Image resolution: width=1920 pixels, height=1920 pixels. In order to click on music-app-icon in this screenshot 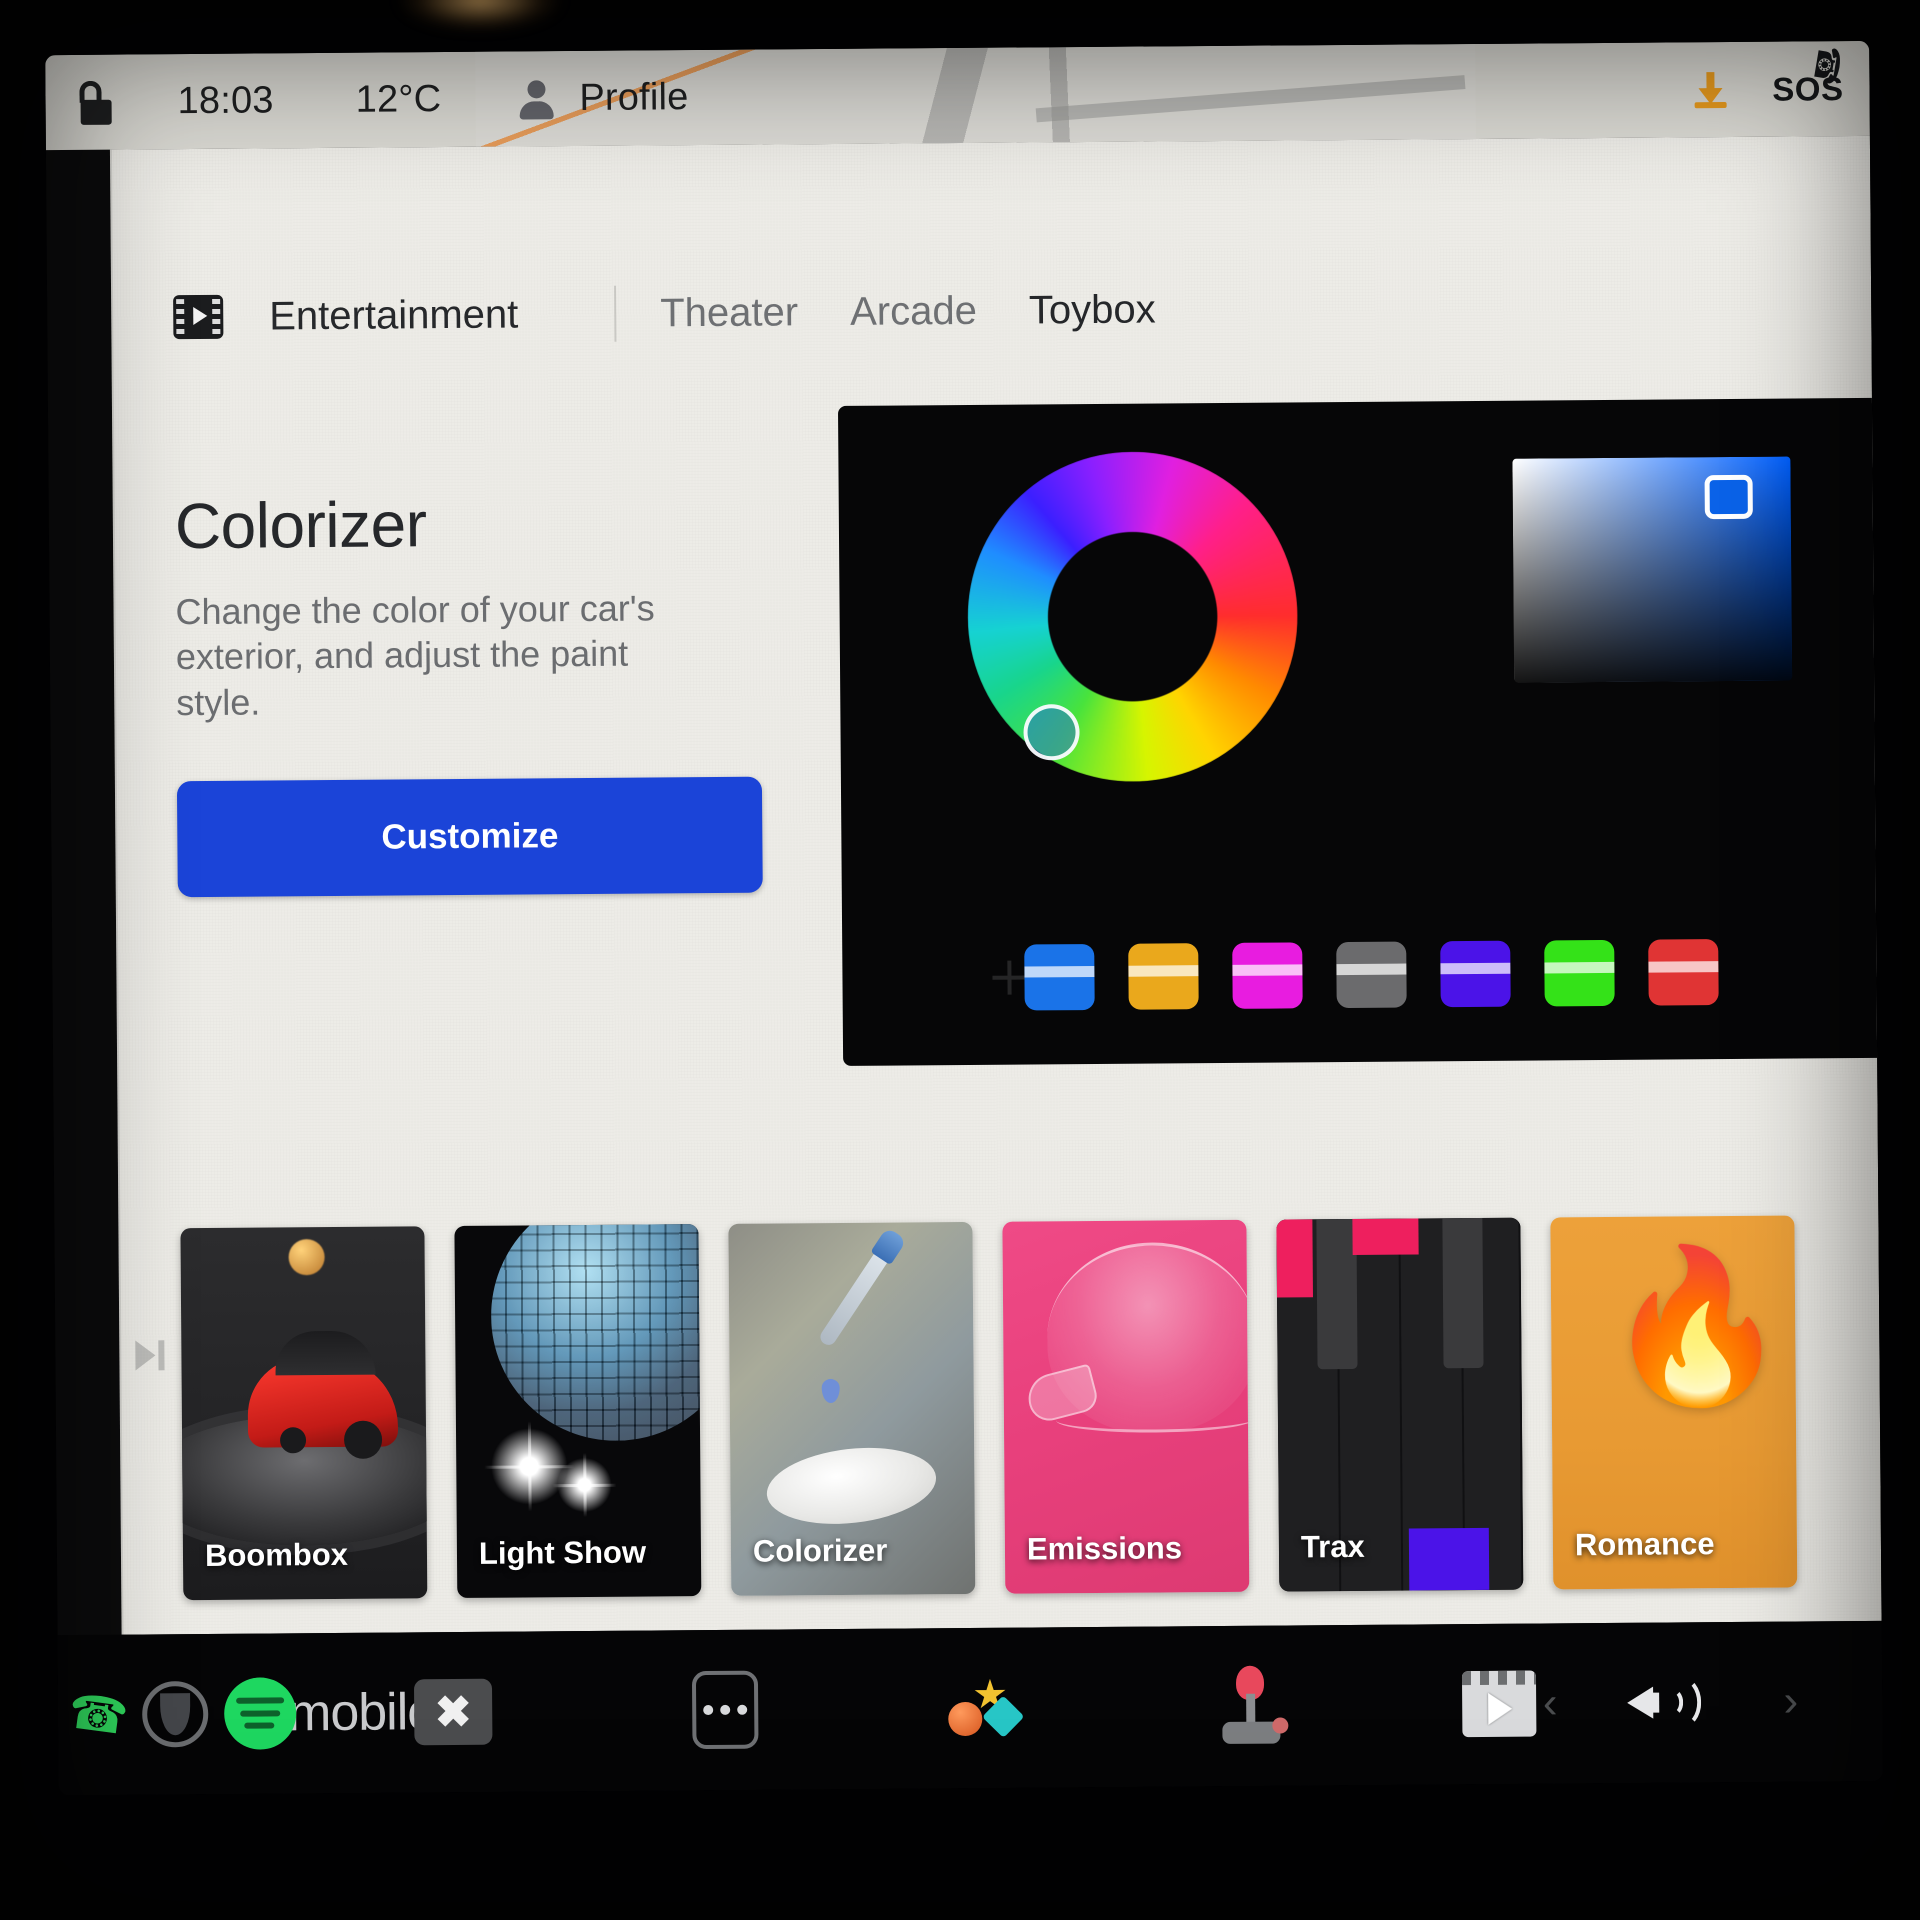, I will do `click(260, 1713)`.